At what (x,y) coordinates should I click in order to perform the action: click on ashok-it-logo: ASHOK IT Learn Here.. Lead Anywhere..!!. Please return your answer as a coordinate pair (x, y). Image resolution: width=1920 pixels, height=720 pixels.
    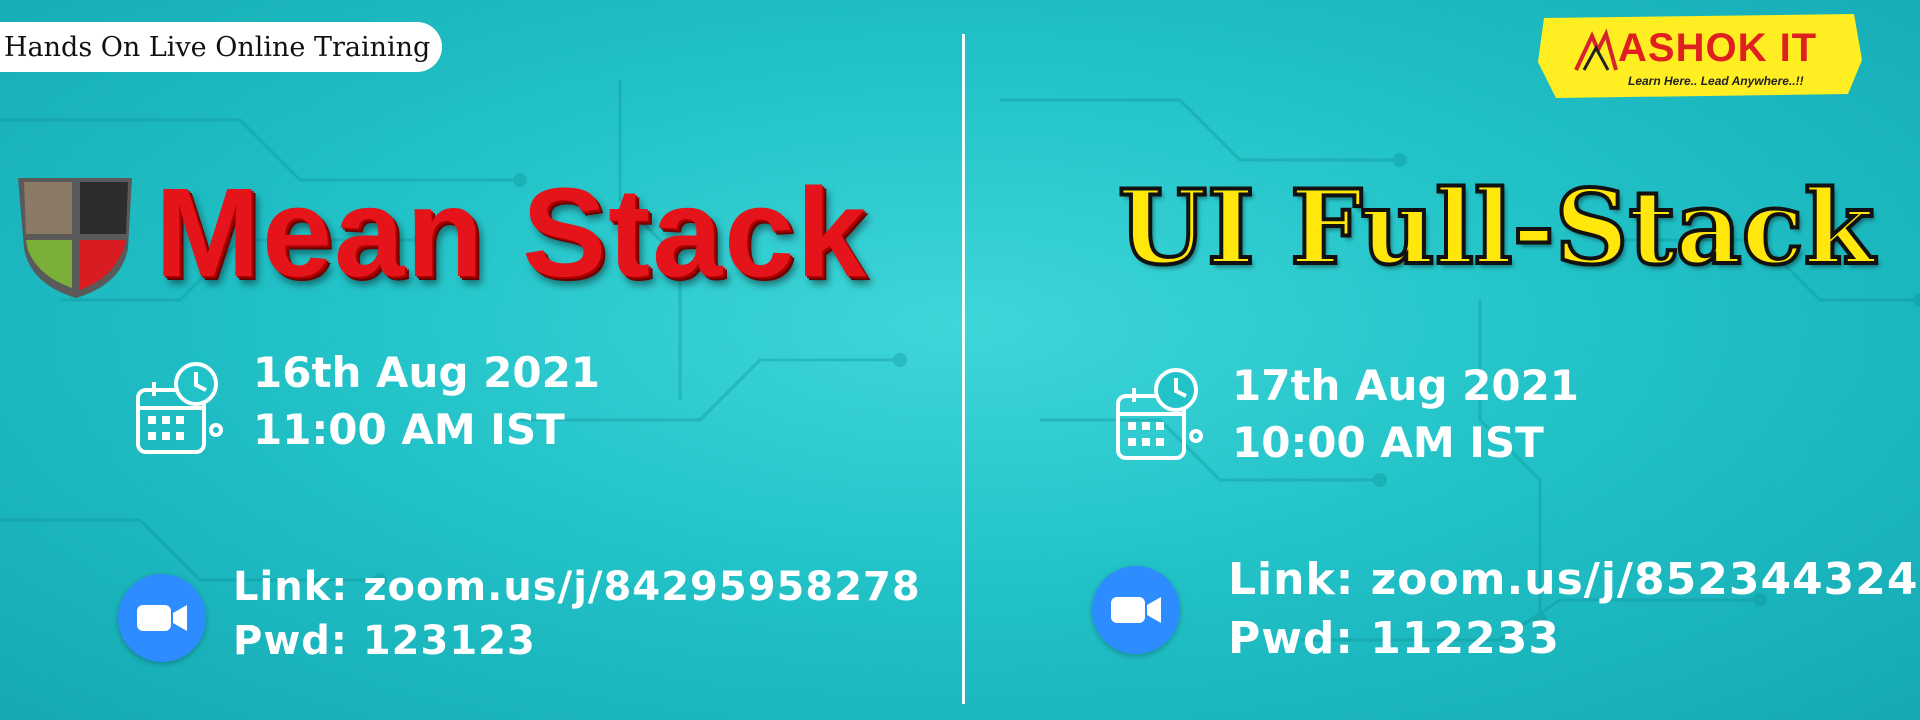
    Looking at the image, I should click on (1701, 56).